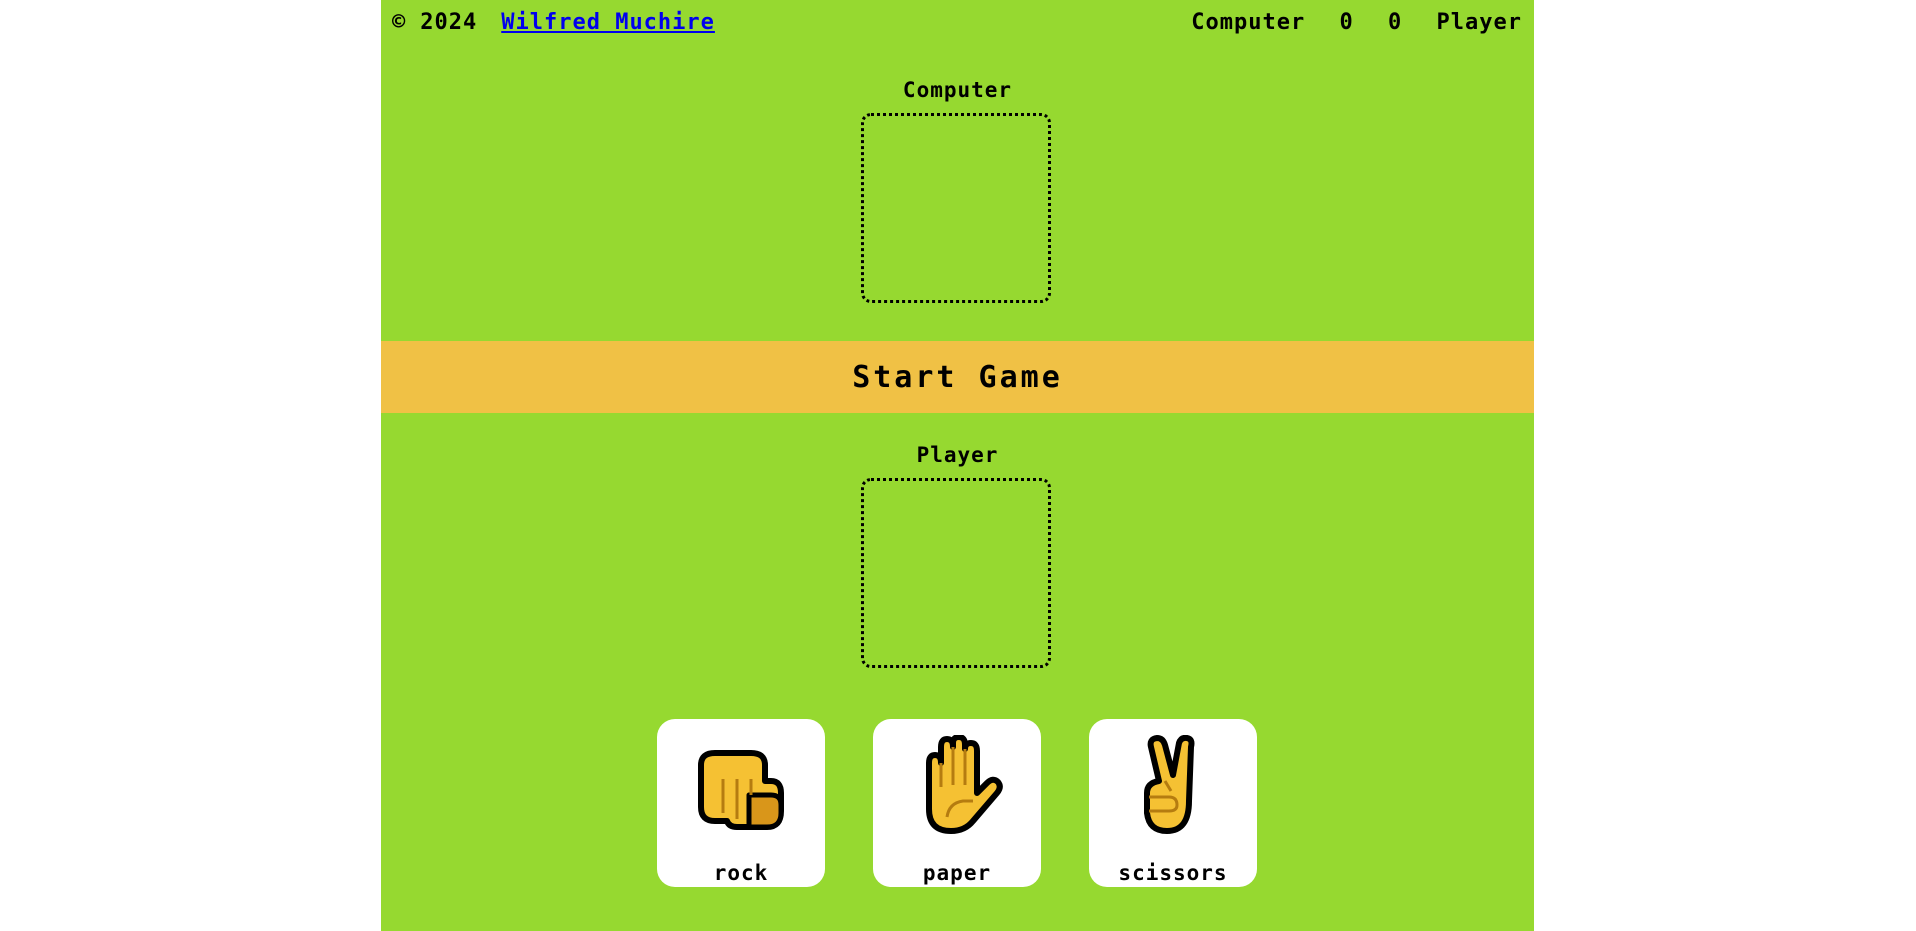 The width and height of the screenshot is (1916, 931). I want to click on player-hand-box, so click(956, 573).